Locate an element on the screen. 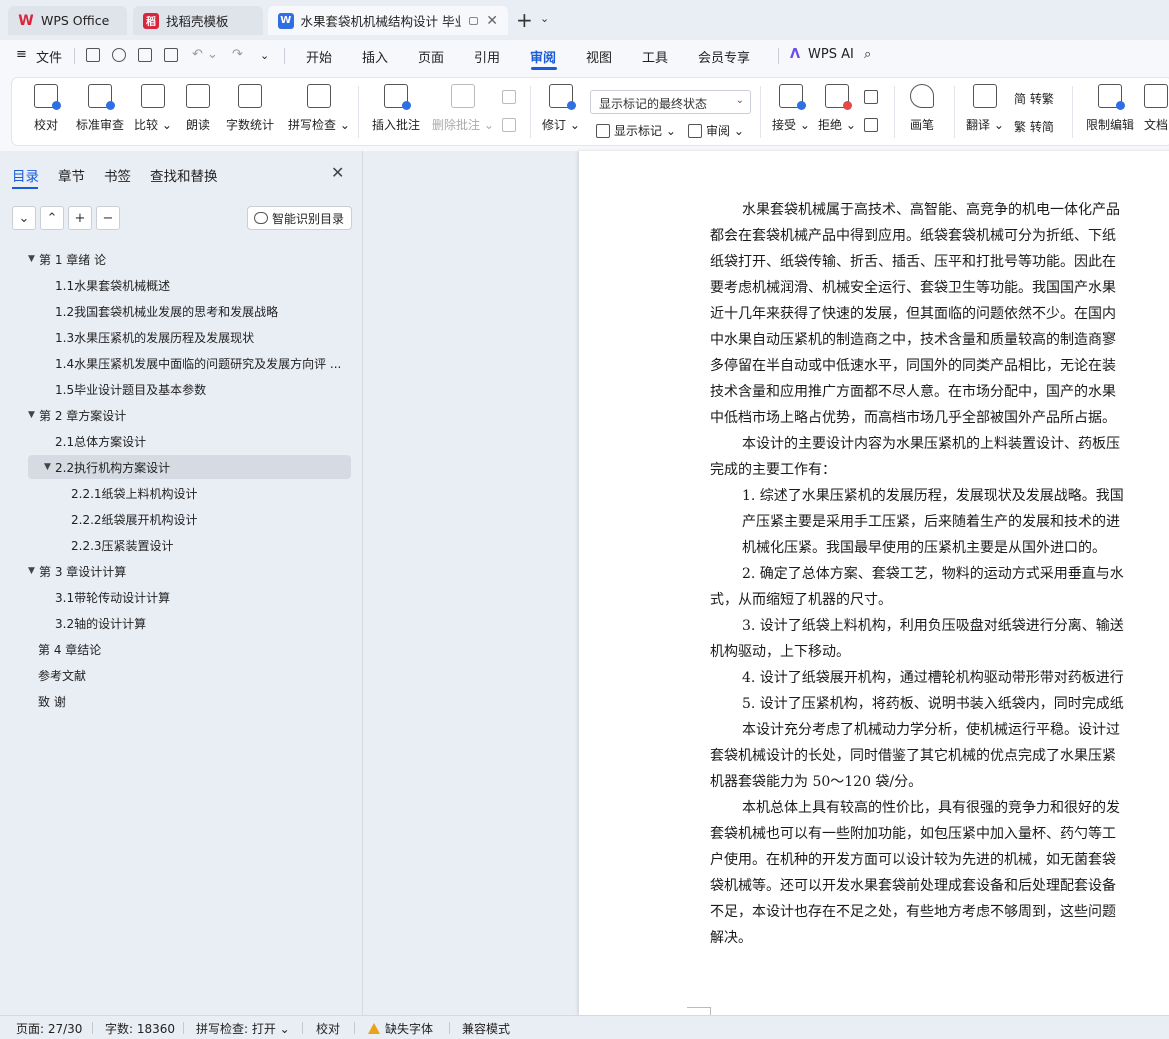 This screenshot has height=1039, width=1169. word-count-icon is located at coordinates (250, 96).